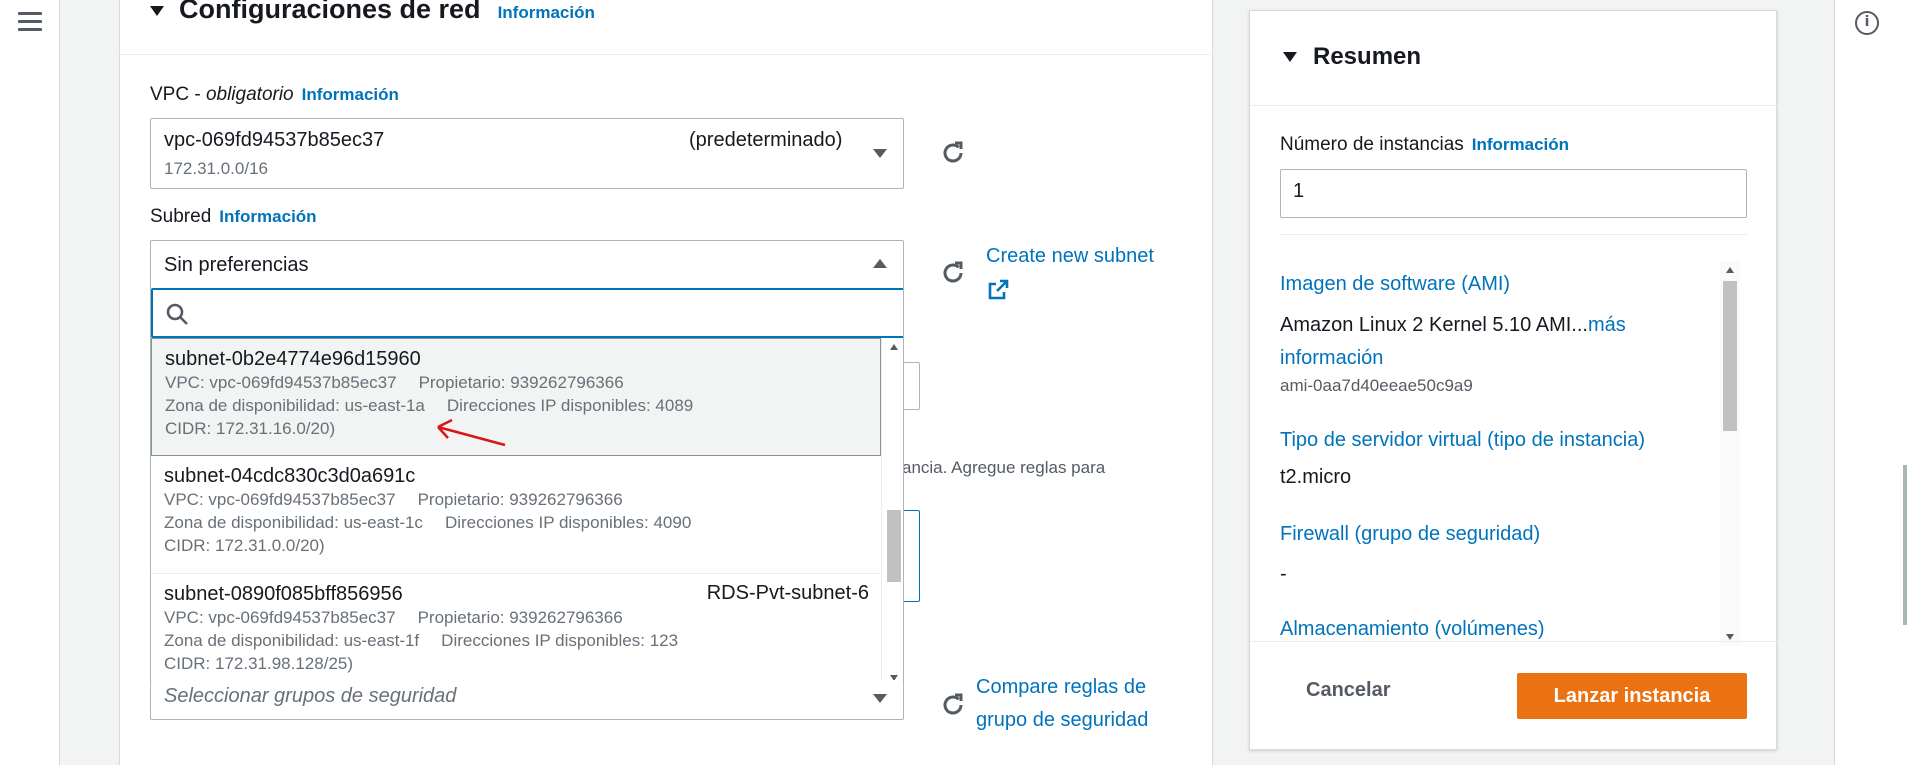 This screenshot has height=765, width=1907. Describe the element at coordinates (880, 263) in the screenshot. I see `chevron-up-icon` at that location.